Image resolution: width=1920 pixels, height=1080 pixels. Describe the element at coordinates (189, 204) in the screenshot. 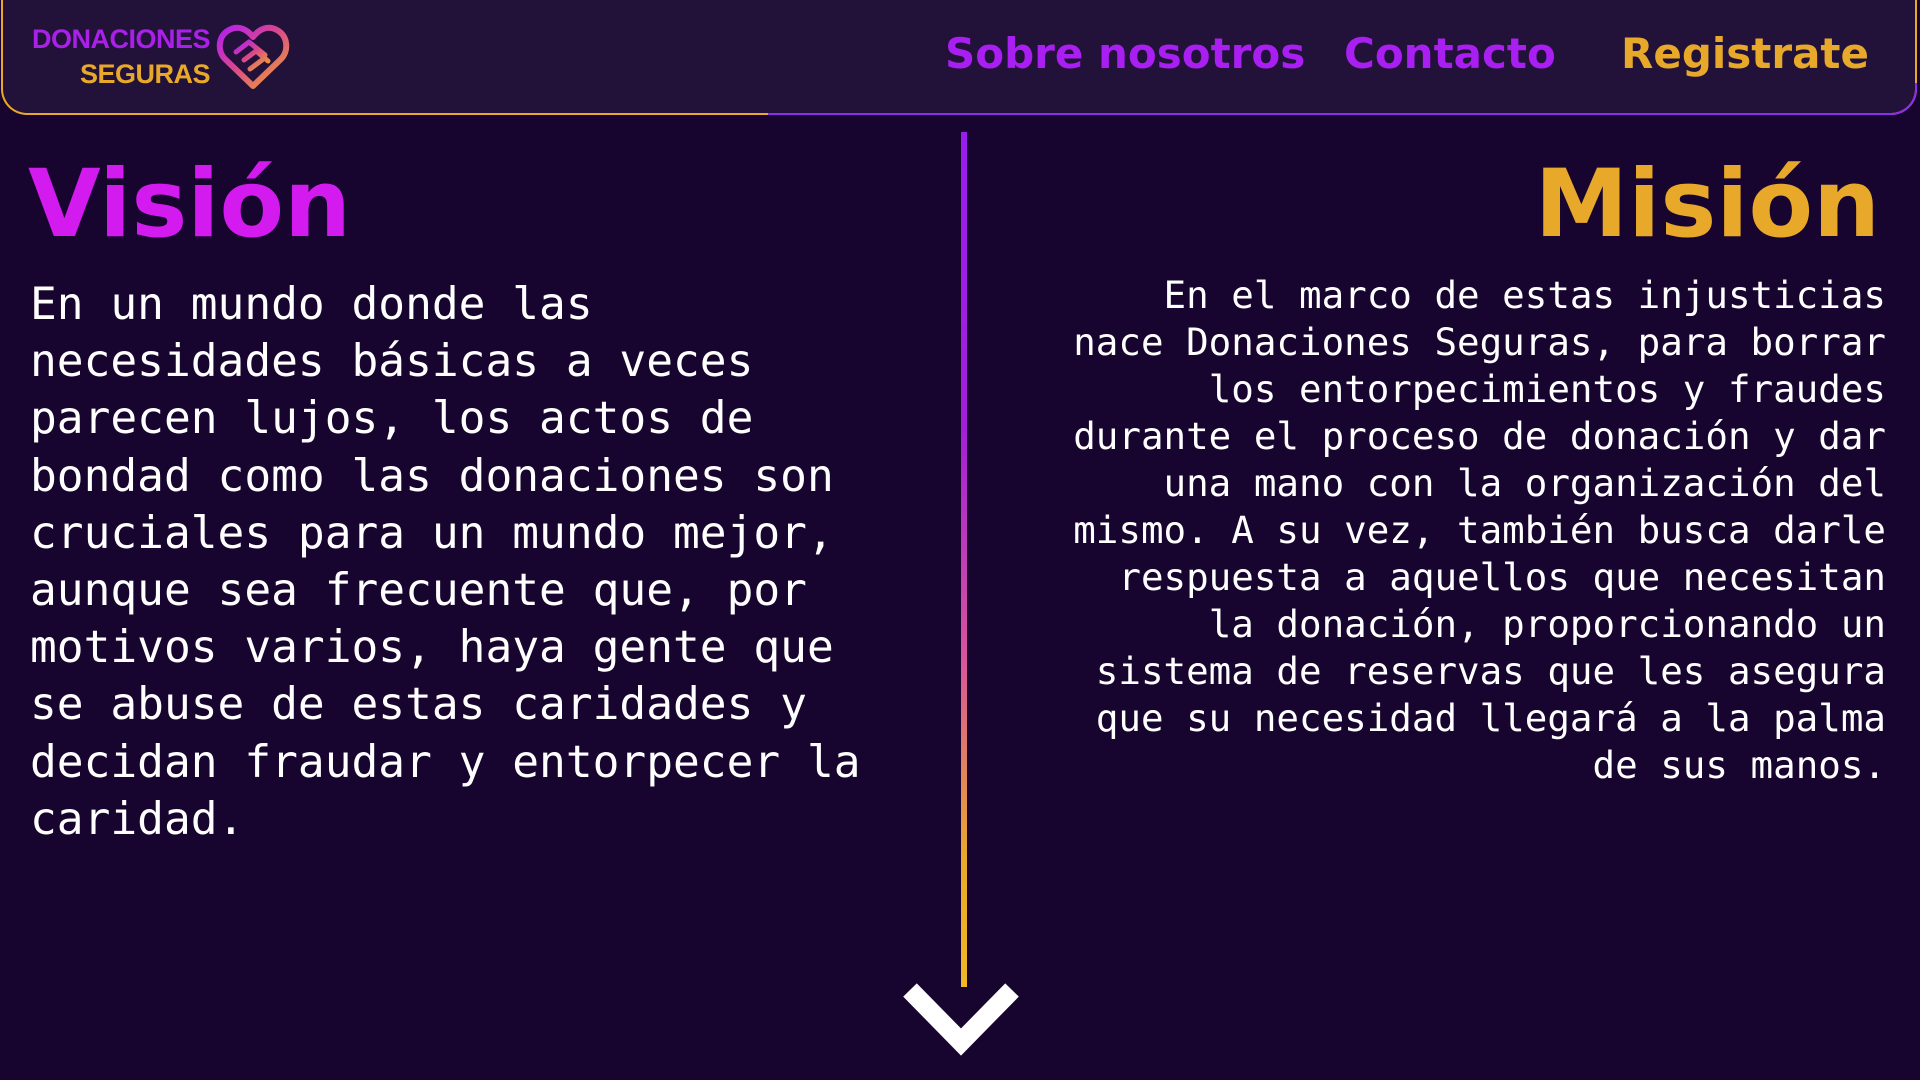

I see `vision-title: Visión` at that location.